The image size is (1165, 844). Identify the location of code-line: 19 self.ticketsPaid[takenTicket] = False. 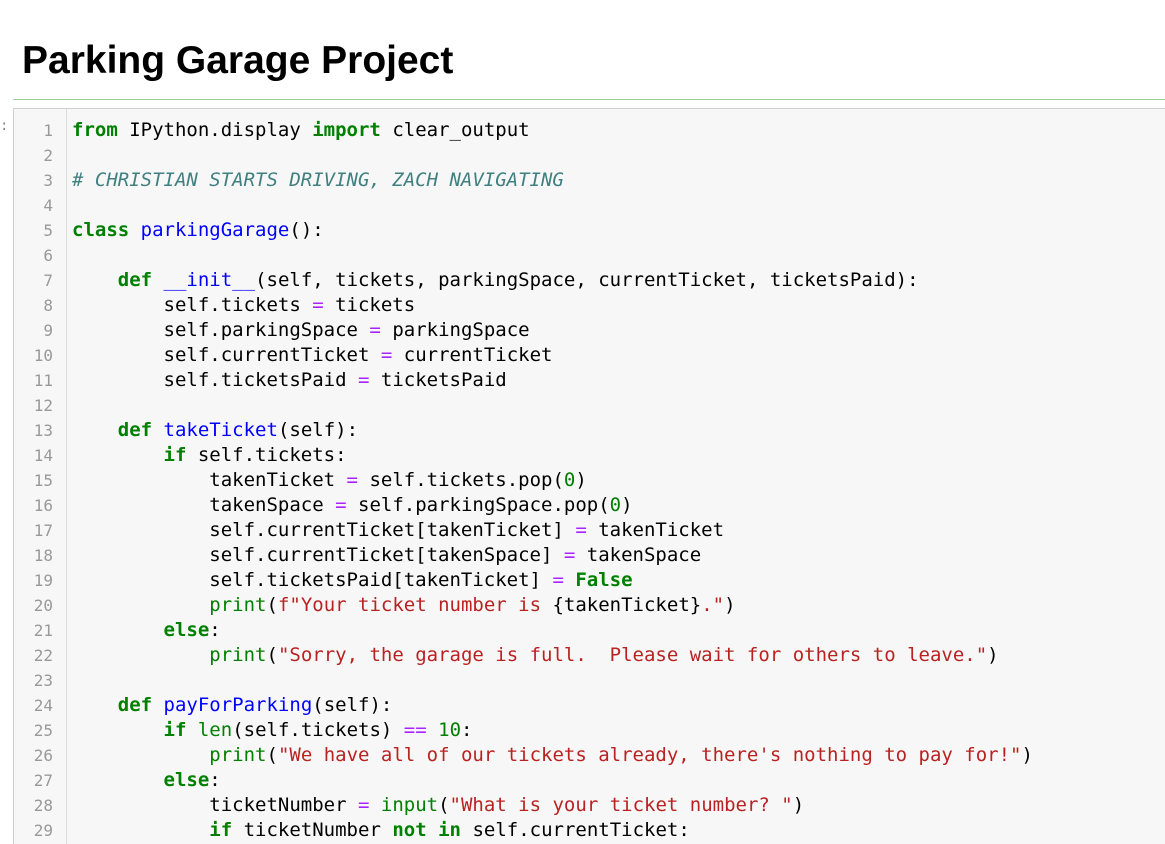
(589, 580).